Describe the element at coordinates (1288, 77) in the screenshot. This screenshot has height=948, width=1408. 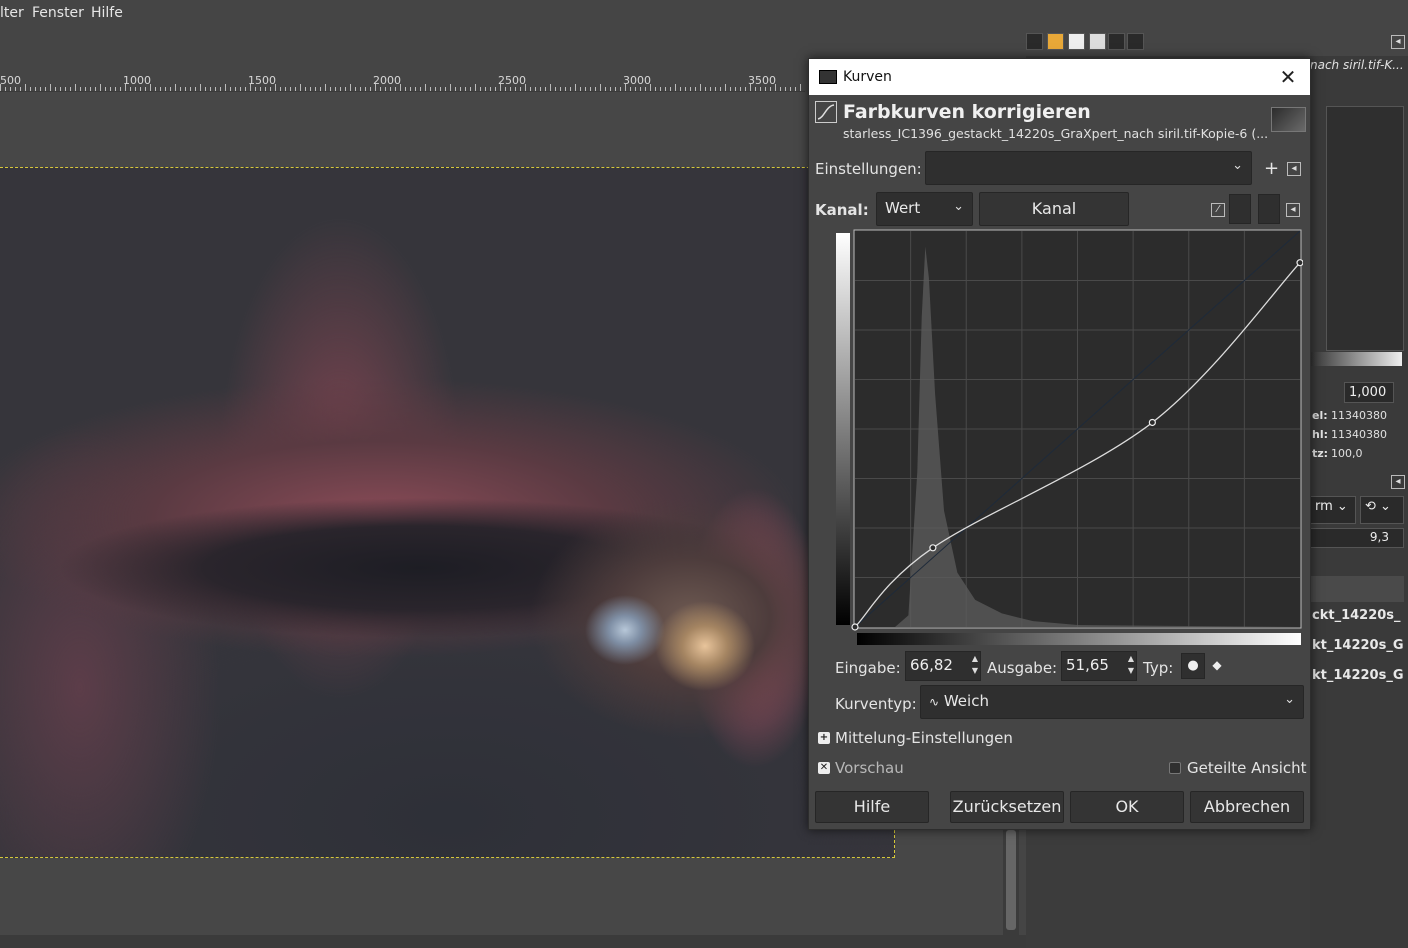
I see `close-icon: ✕` at that location.